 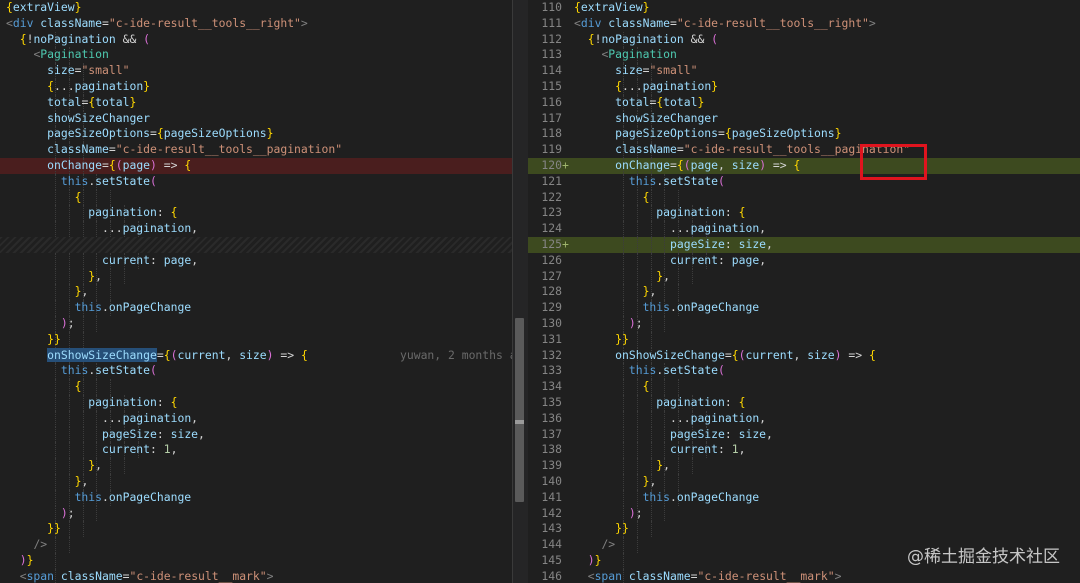 What do you see at coordinates (57, 55) in the screenshot?
I see `code-text: <Pagination` at bounding box center [57, 55].